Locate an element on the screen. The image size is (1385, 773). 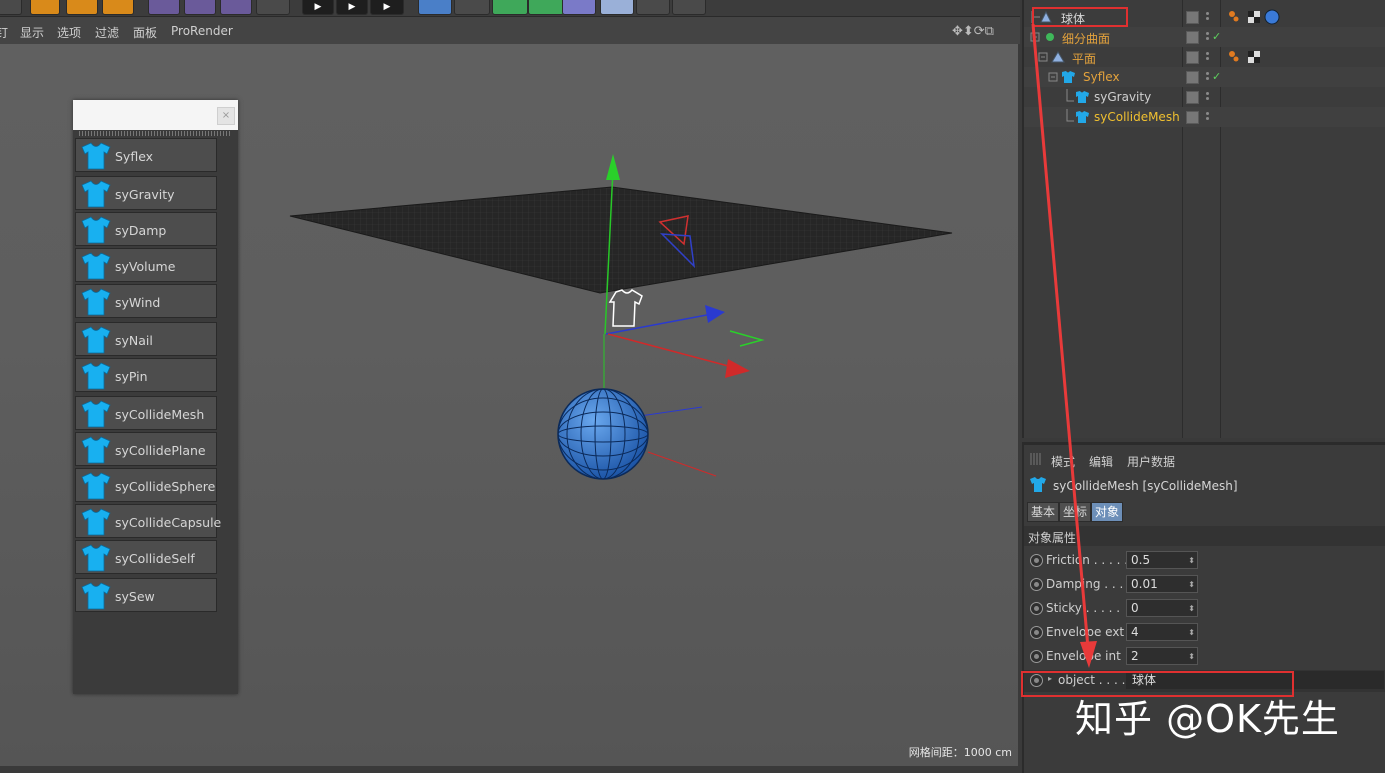
menu-mode: 模式 is located at coordinates (1063, 461).